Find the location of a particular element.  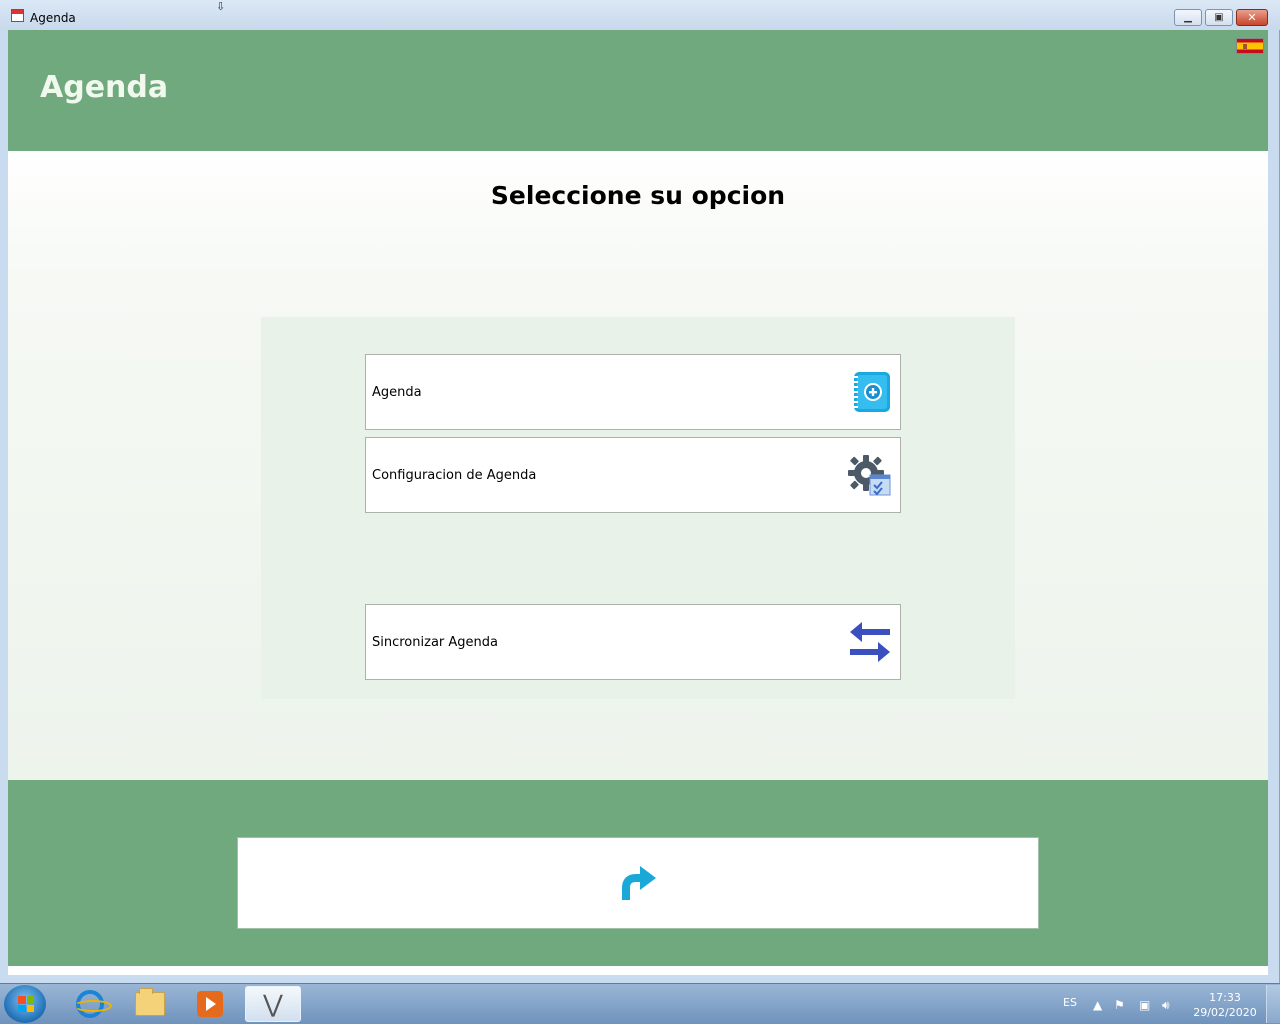

network-icon: ▣ is located at coordinates (1144, 1005).